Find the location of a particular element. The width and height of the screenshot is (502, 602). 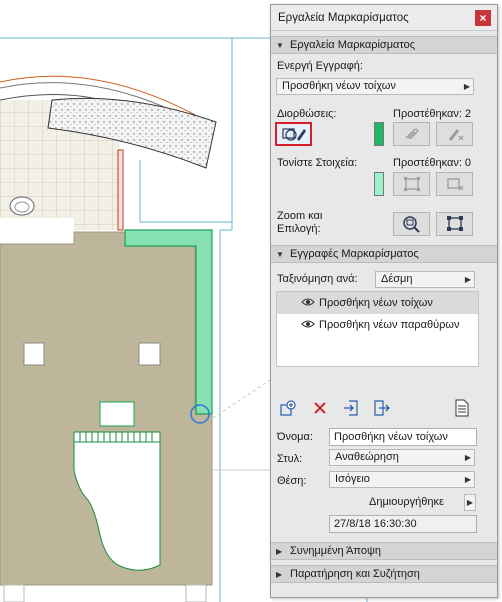

add-entry-icon is located at coordinates (288, 408).